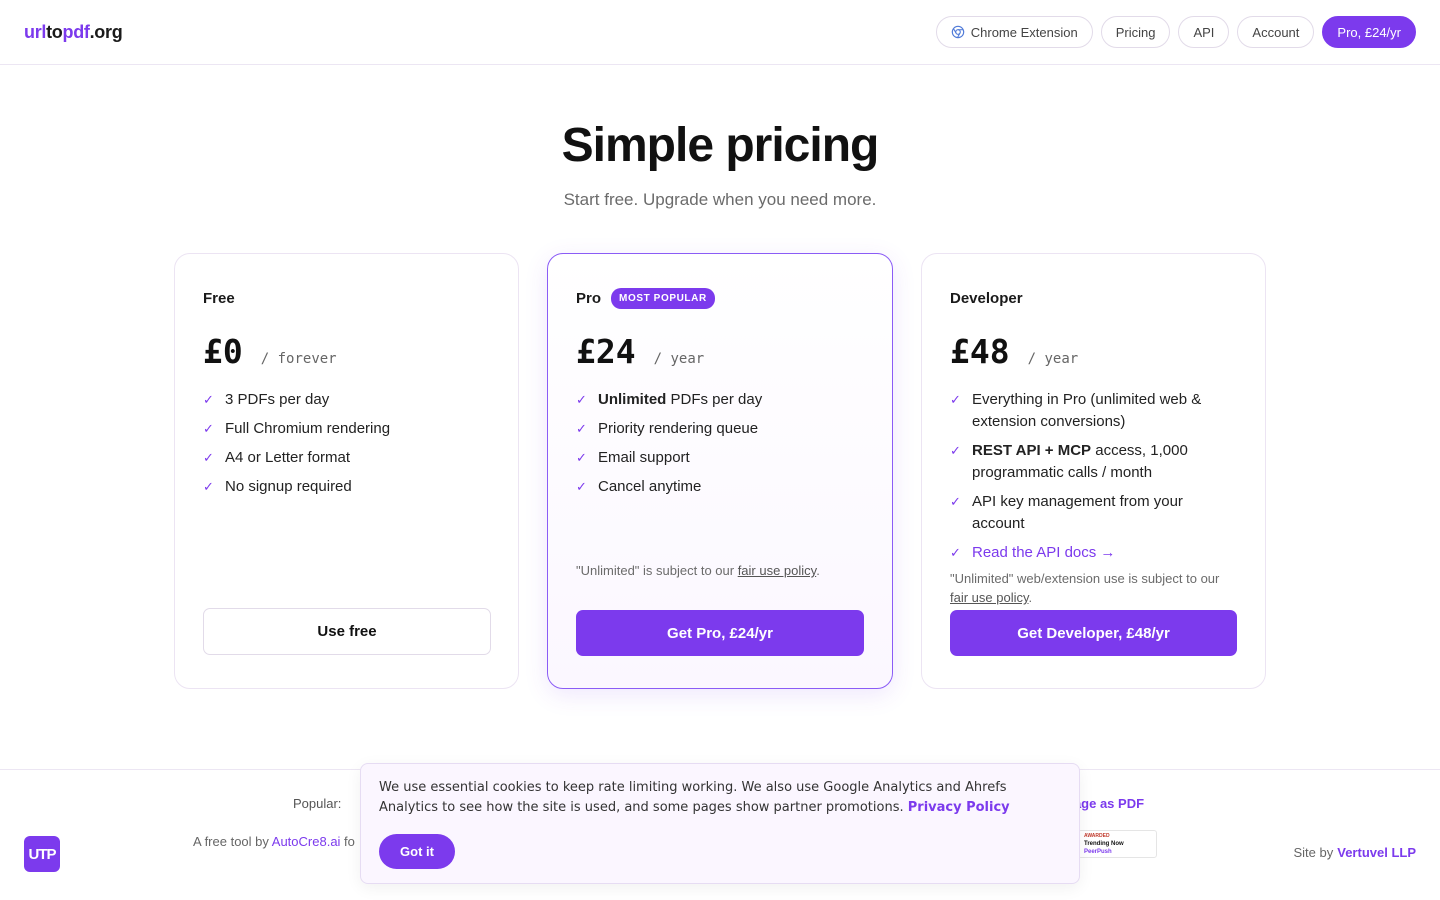 This screenshot has height=900, width=1440. What do you see at coordinates (632, 399) in the screenshot?
I see `feature-bold: Unlimited` at bounding box center [632, 399].